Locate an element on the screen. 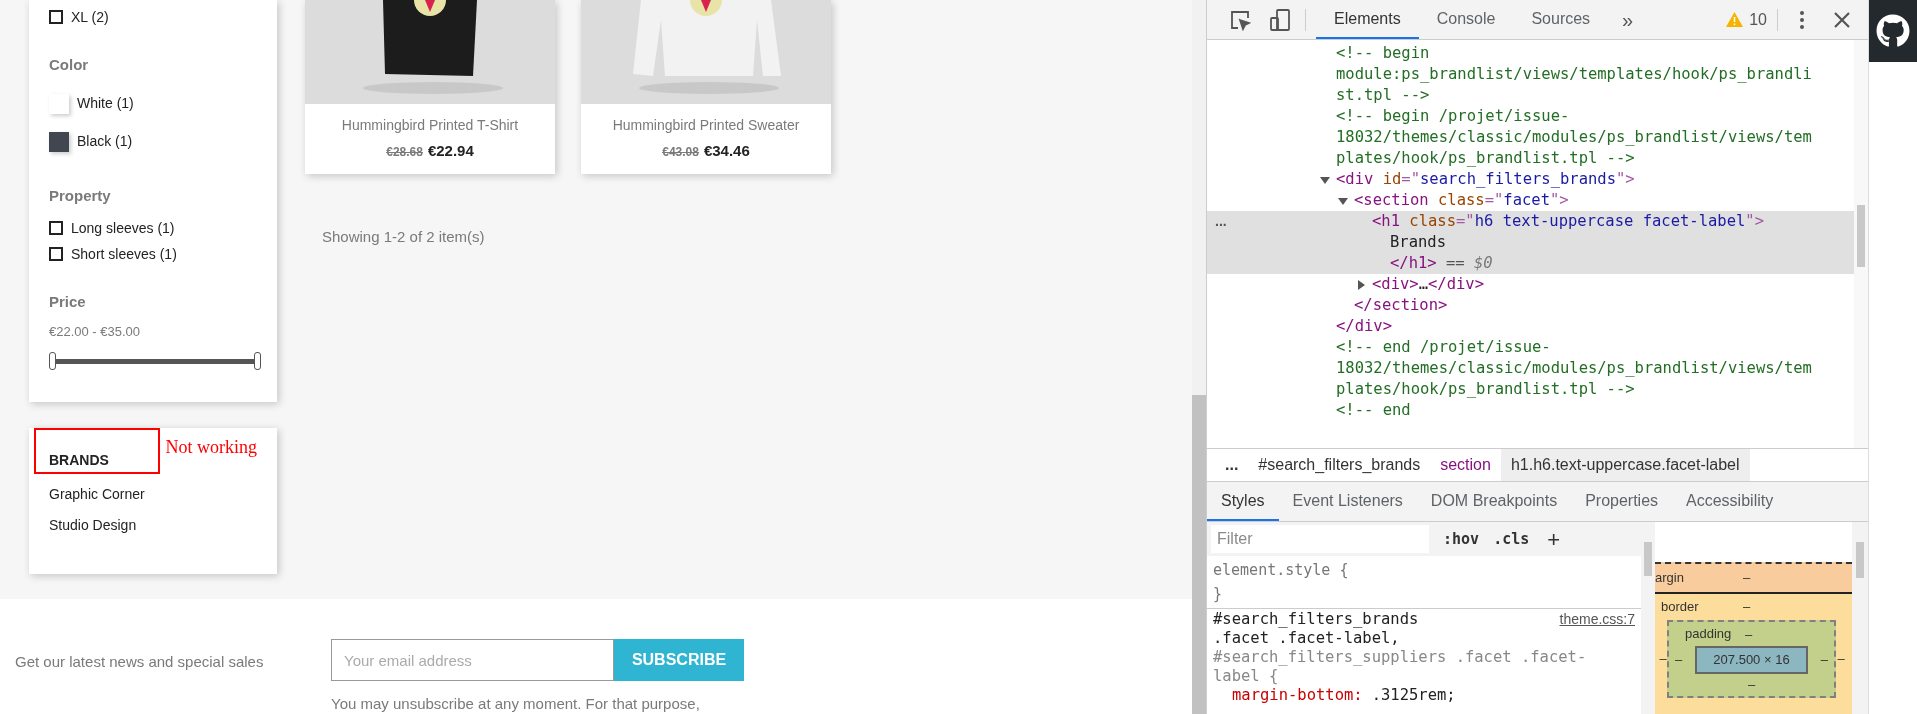  corner-banner is located at coordinates (1893, 31).